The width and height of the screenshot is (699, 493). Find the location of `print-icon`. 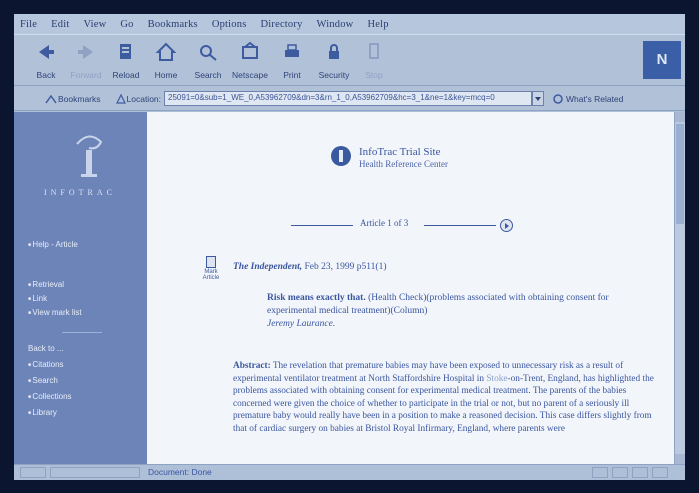

print-icon is located at coordinates (292, 50).